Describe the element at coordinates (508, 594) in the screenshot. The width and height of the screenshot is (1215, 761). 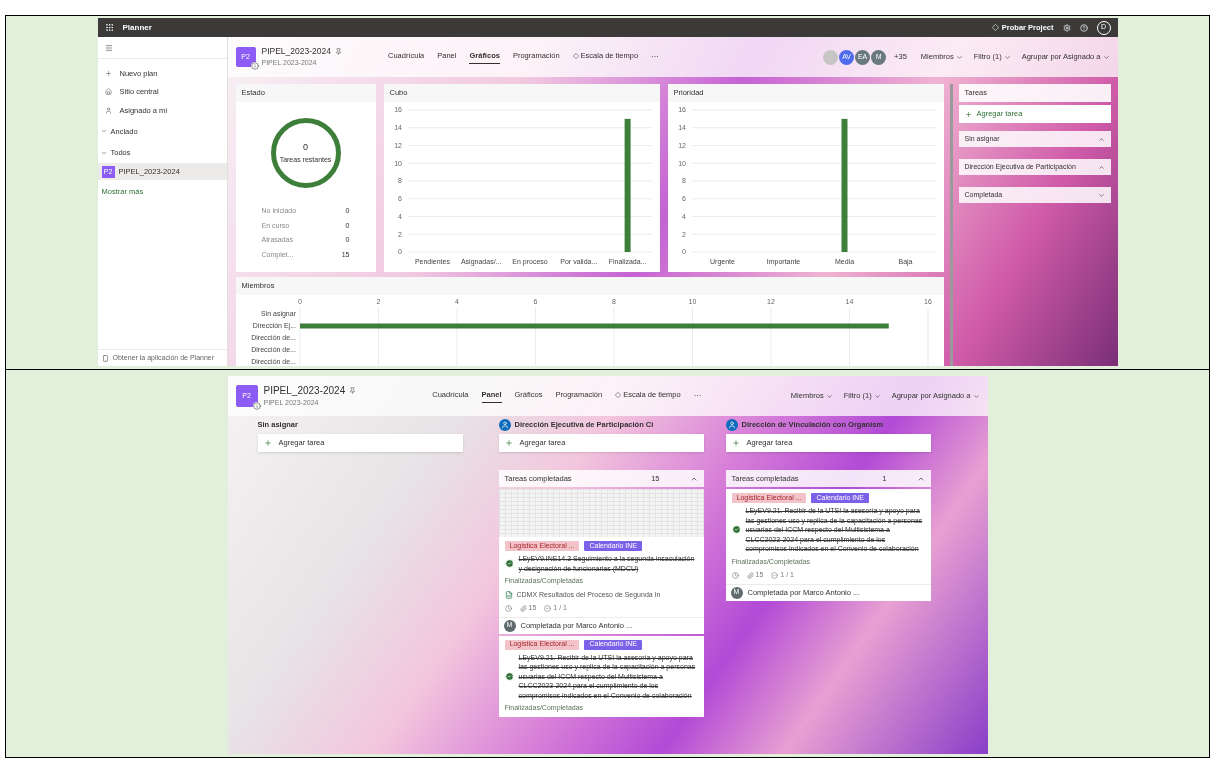
I see `spreadsheet-icon` at that location.